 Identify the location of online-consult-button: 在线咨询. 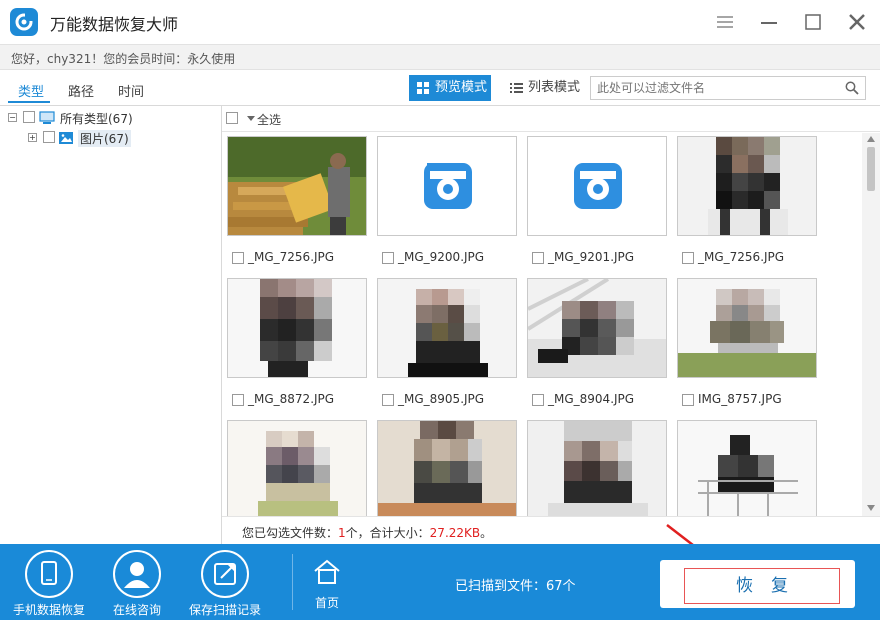
(137, 584).